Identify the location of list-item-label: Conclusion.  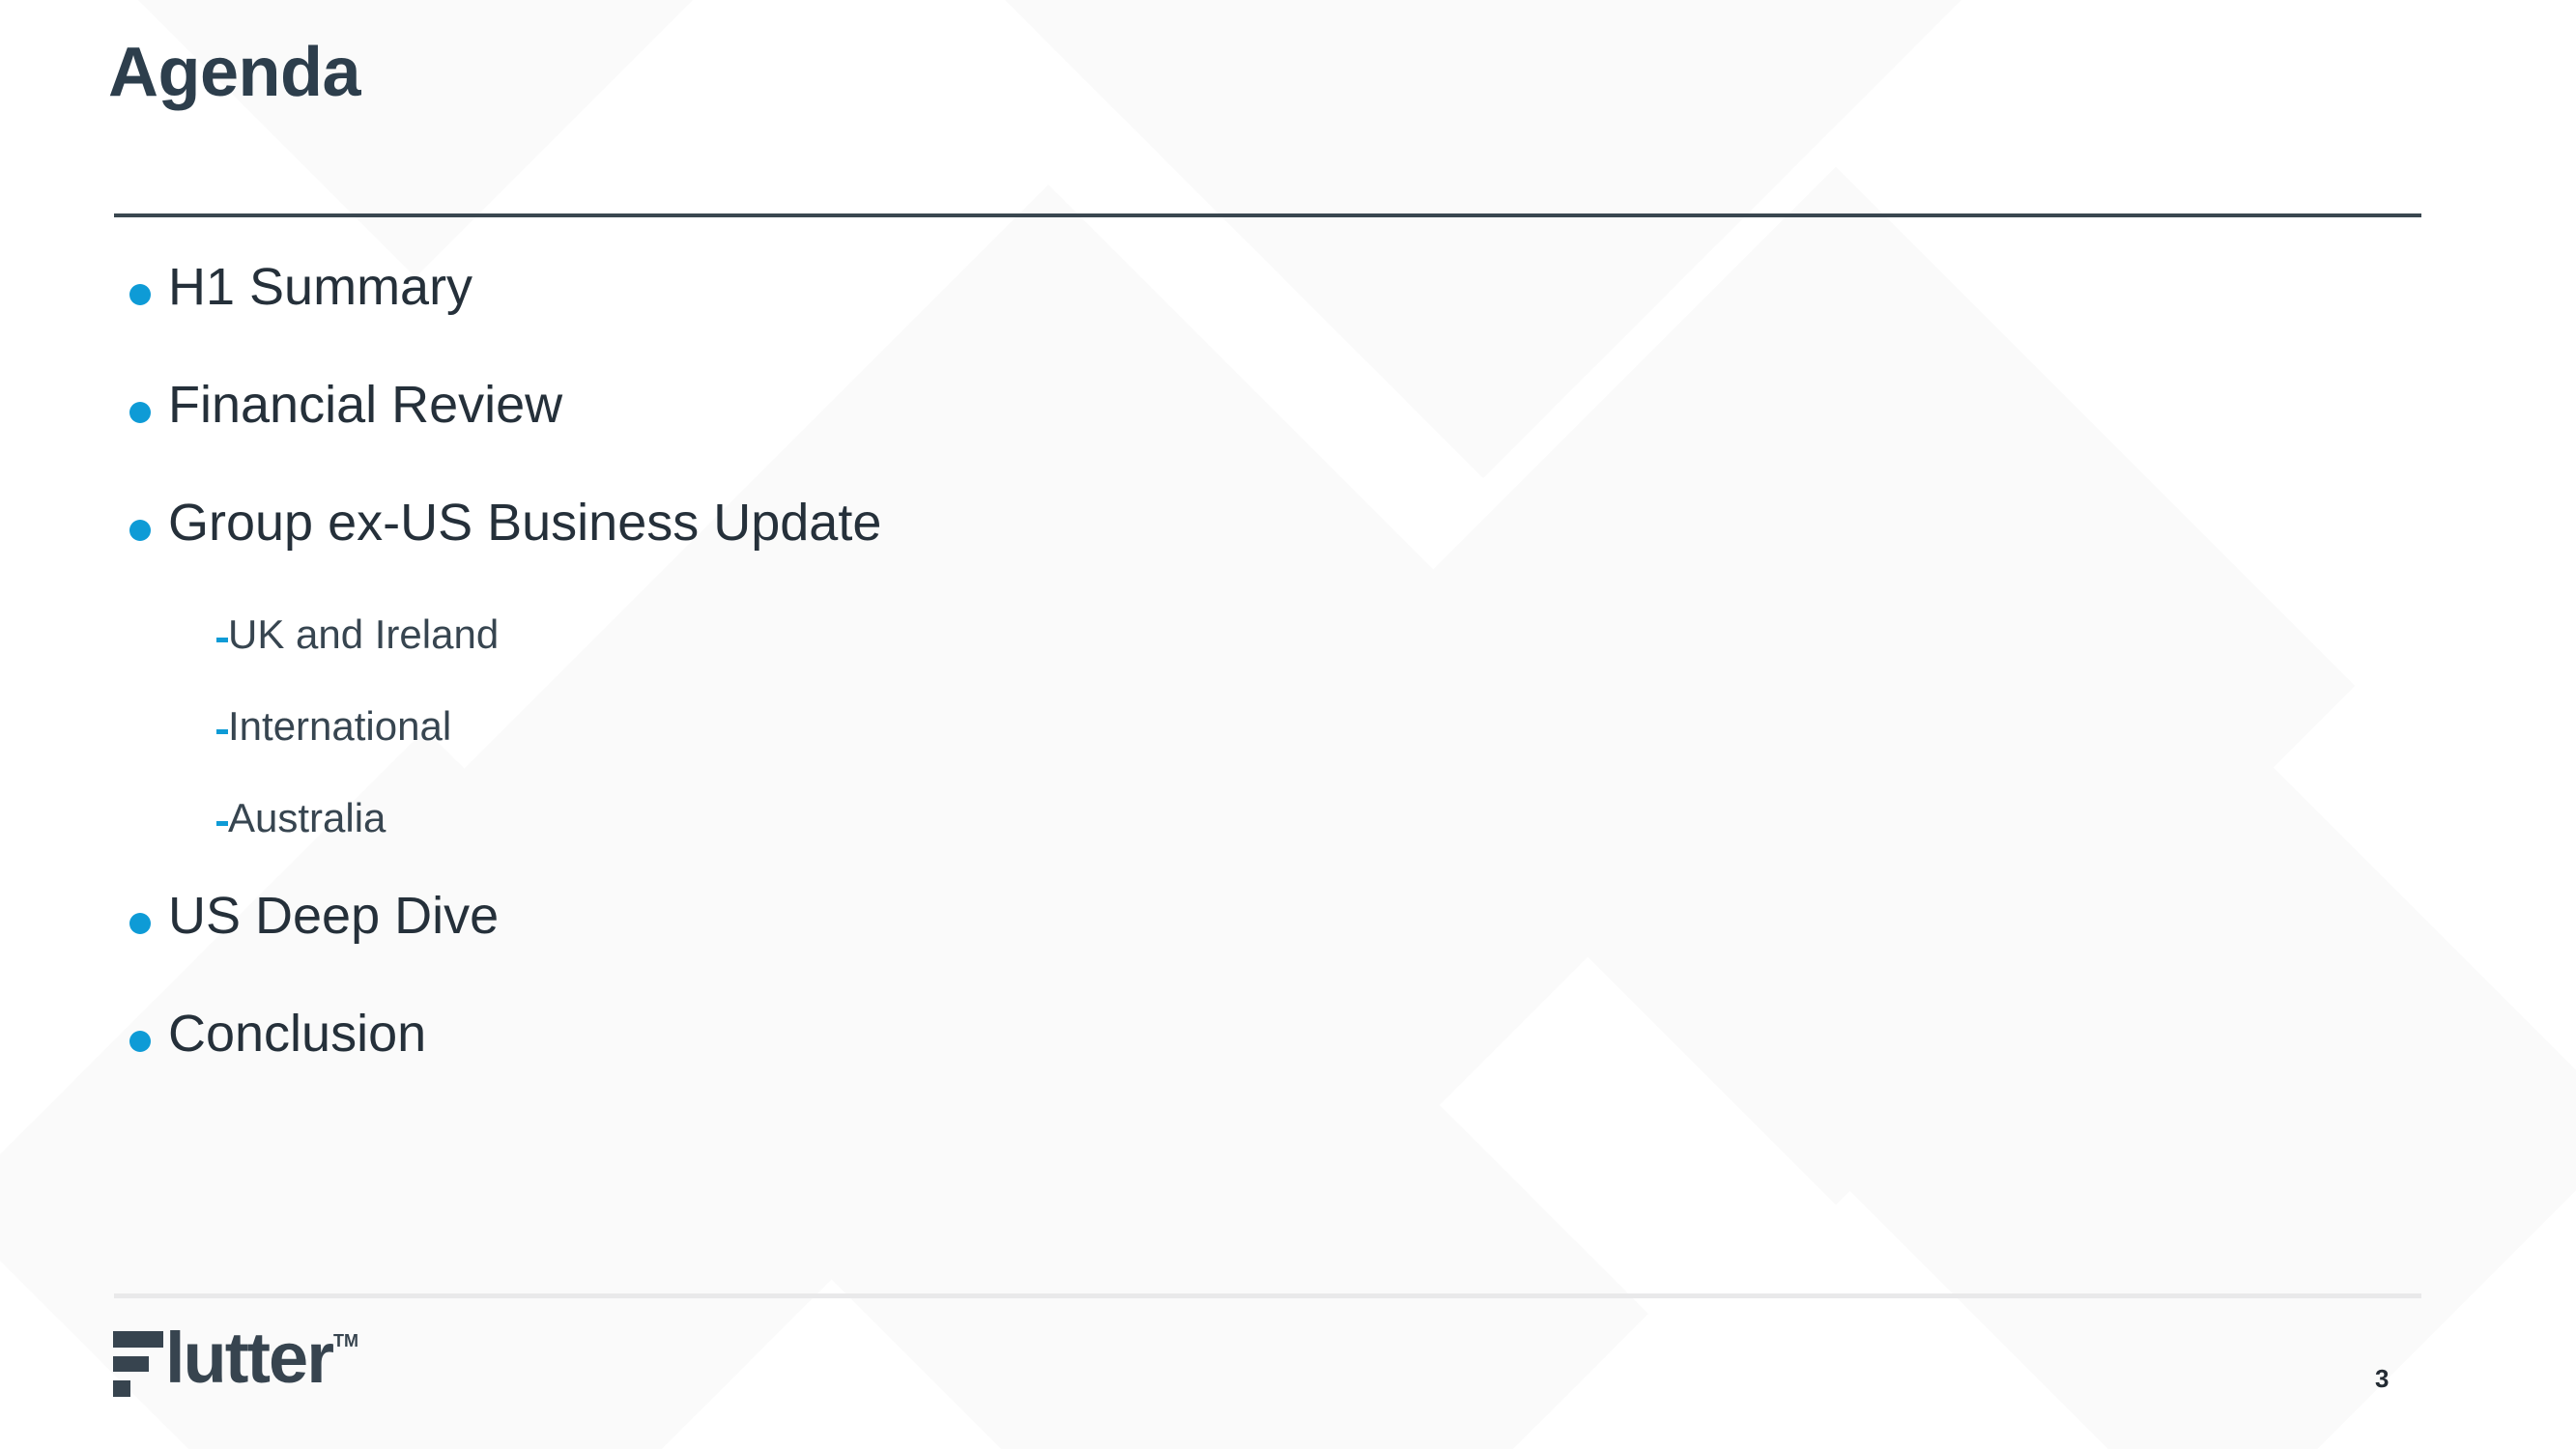
(298, 1034).